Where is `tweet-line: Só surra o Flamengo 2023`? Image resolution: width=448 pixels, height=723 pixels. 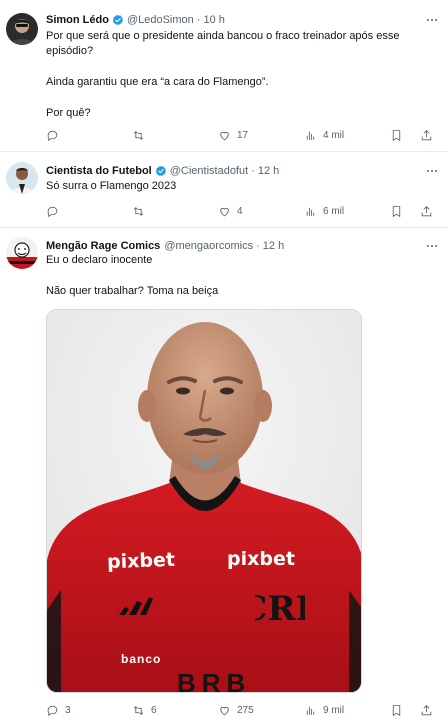 tweet-line: Só surra o Flamengo 2023 is located at coordinates (111, 186).